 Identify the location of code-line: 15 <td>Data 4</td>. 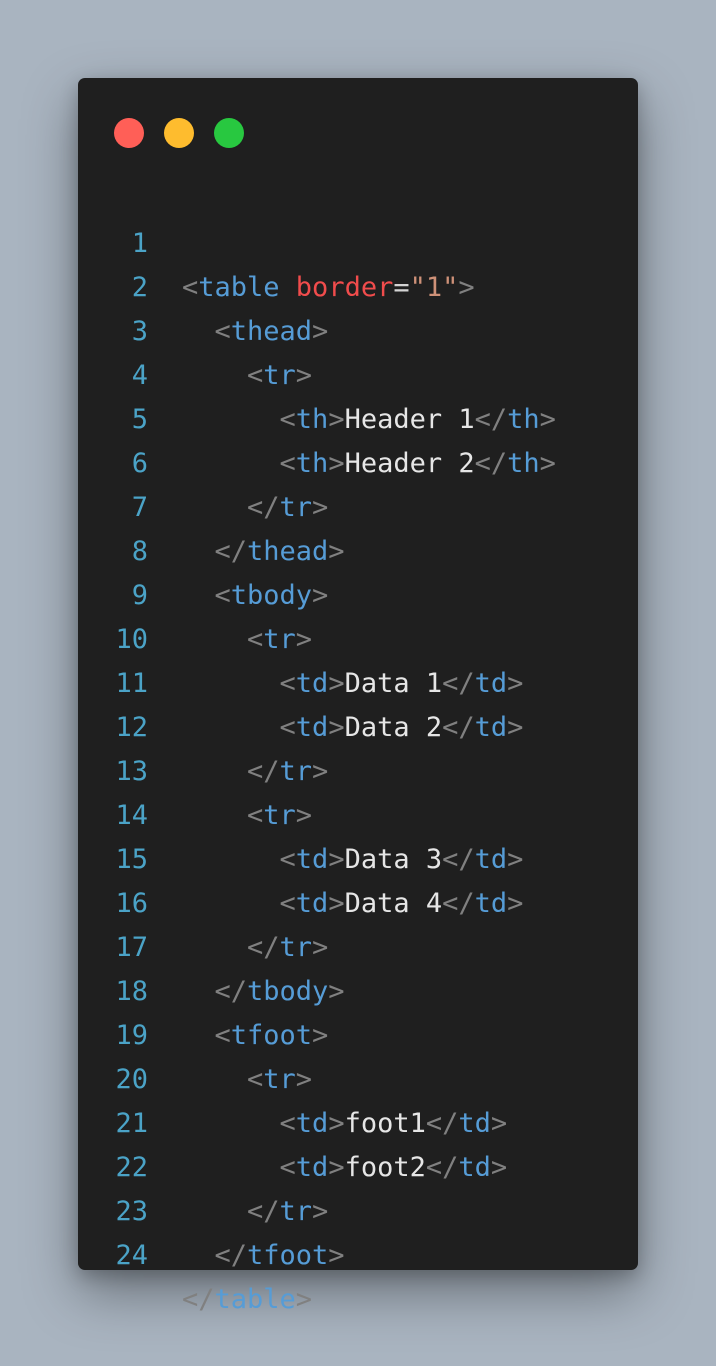
(358, 856).